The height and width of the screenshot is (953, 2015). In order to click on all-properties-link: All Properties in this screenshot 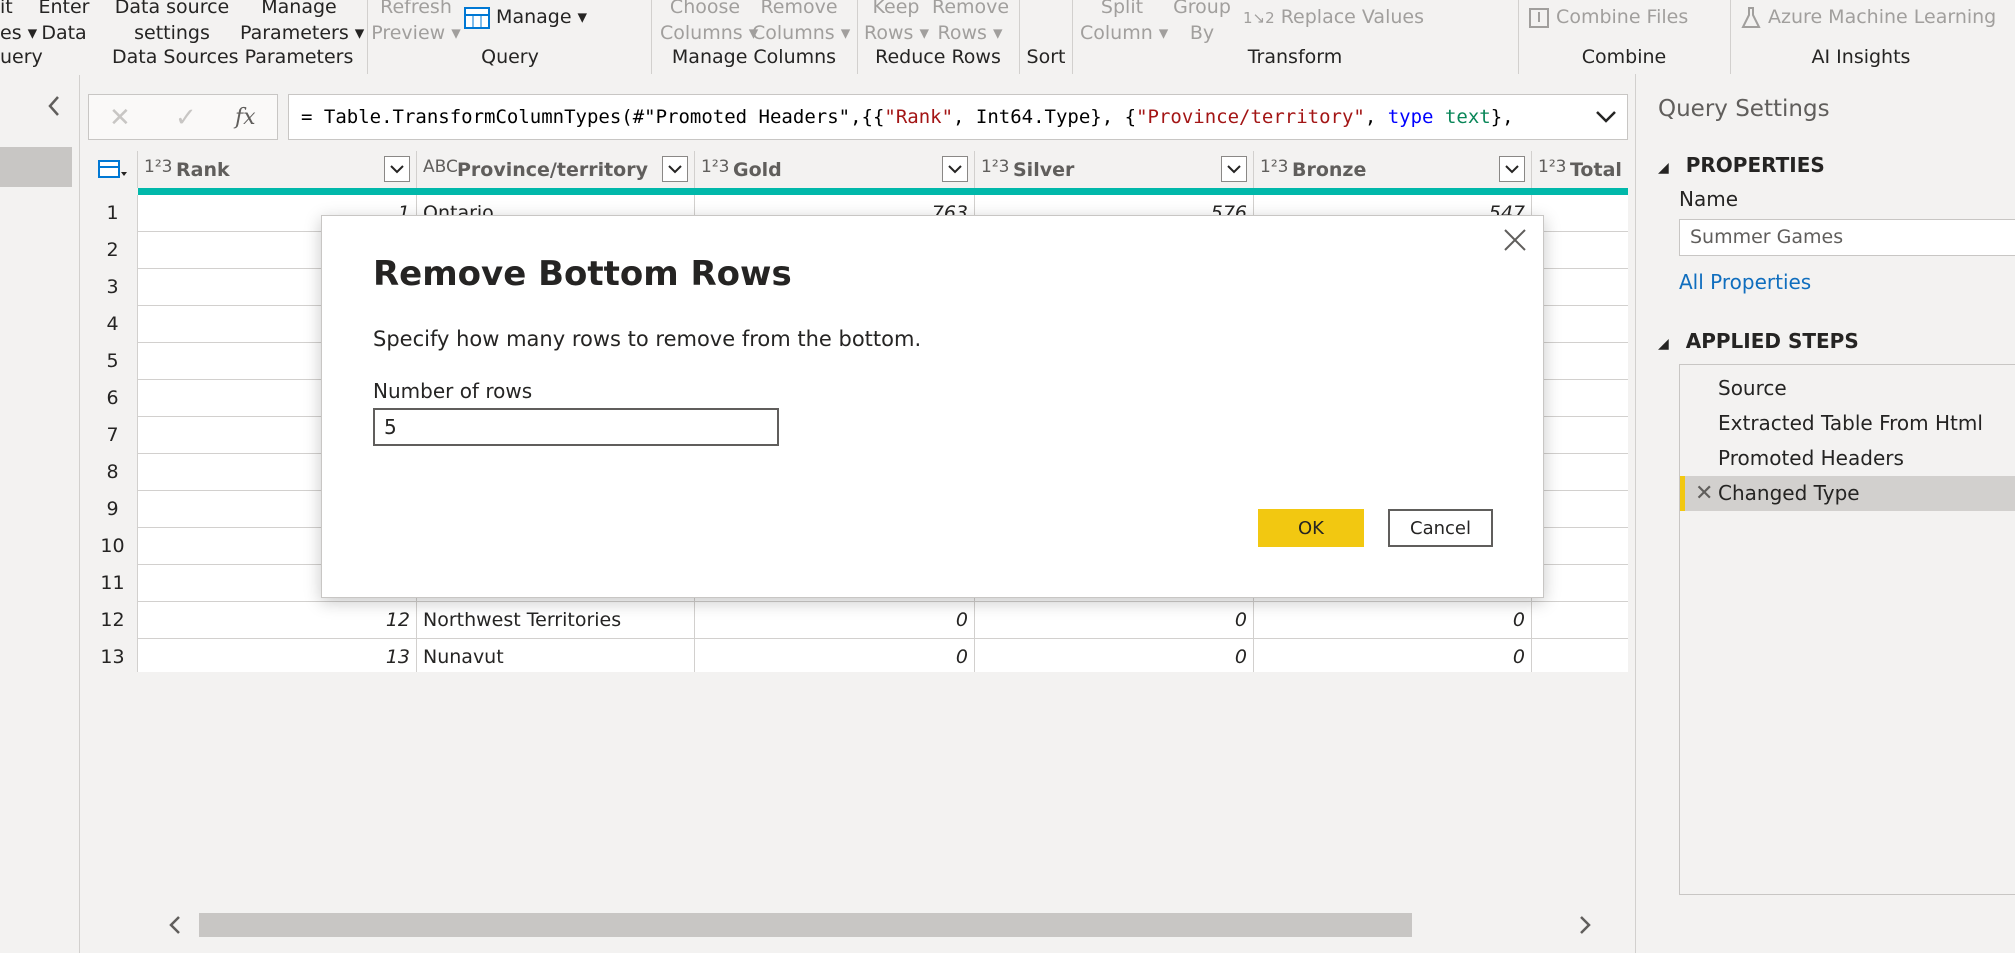, I will do `click(1745, 282)`.